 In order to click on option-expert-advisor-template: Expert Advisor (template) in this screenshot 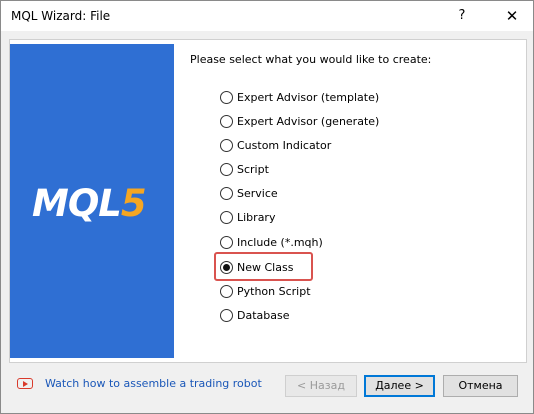, I will do `click(305, 97)`.